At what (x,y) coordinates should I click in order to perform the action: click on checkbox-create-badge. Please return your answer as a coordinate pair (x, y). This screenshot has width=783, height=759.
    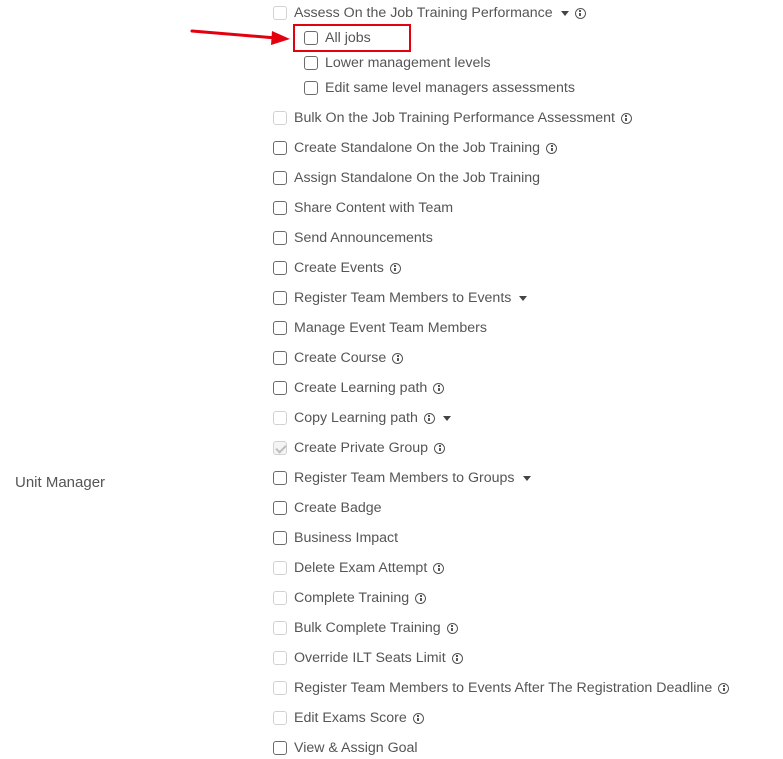
    Looking at the image, I should click on (280, 508).